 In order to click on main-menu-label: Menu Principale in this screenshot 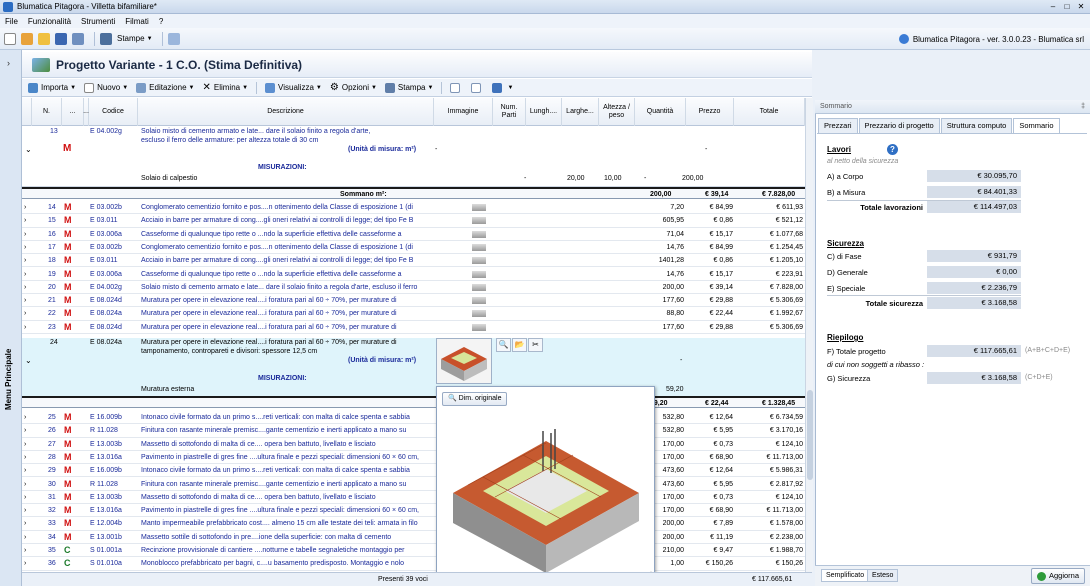, I will do `click(8, 350)`.